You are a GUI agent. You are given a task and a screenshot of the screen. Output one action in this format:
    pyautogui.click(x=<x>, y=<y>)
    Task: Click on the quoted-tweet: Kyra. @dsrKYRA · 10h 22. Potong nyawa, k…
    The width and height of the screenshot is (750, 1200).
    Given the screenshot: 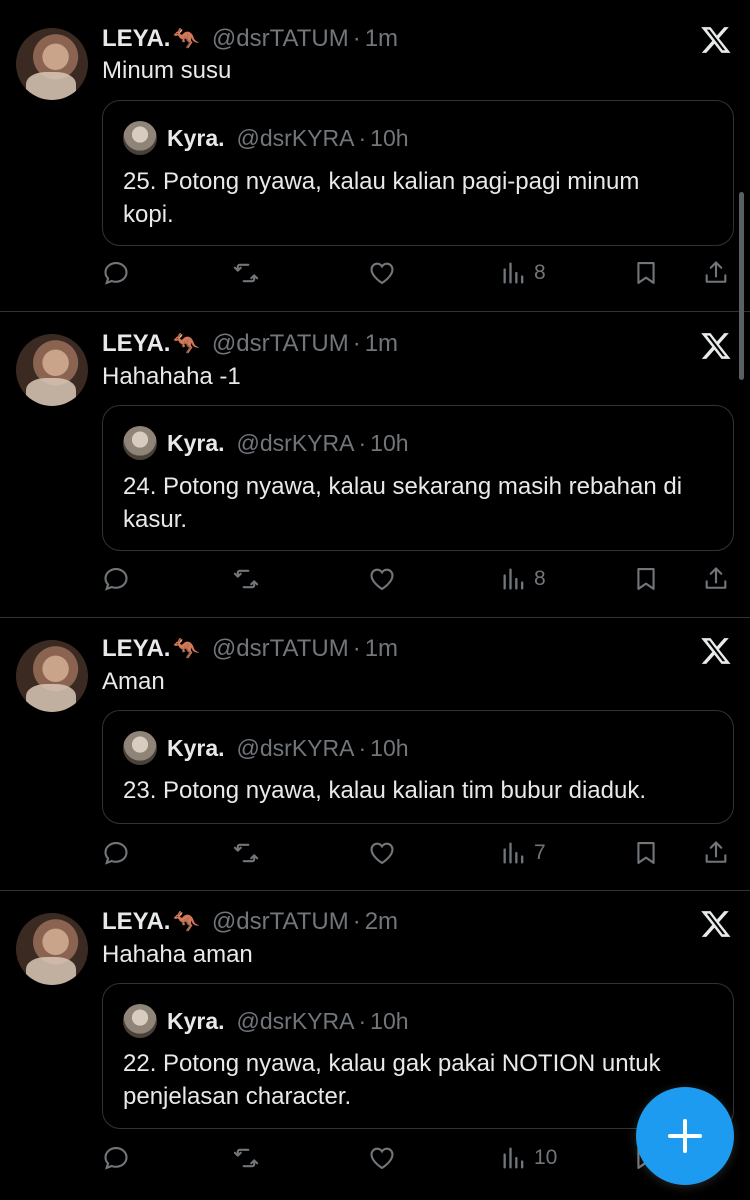 What is the action you would take?
    pyautogui.click(x=418, y=1056)
    